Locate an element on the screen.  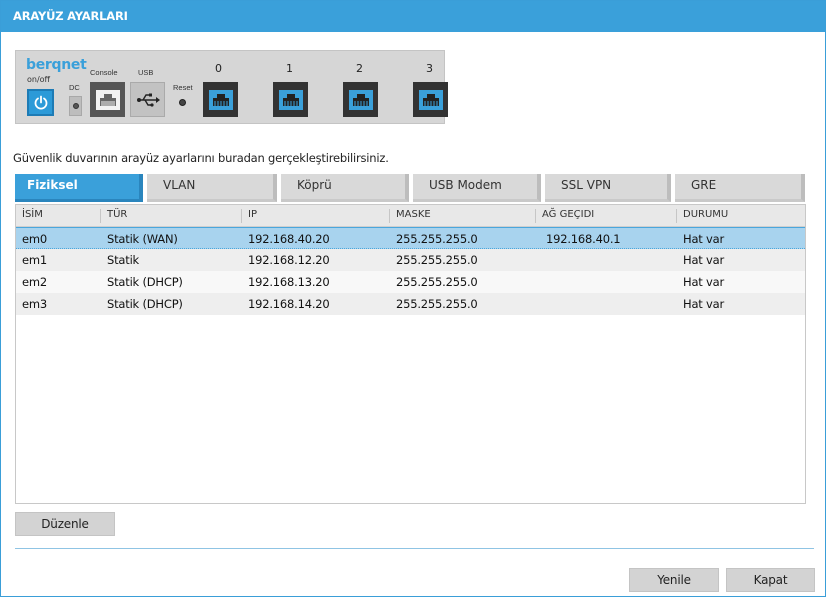
cell-name: em3 is located at coordinates (34, 304).